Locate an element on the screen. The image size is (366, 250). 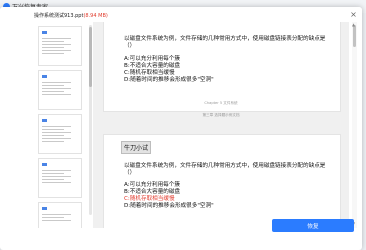
recover-button: 恢复 is located at coordinates (313, 225).